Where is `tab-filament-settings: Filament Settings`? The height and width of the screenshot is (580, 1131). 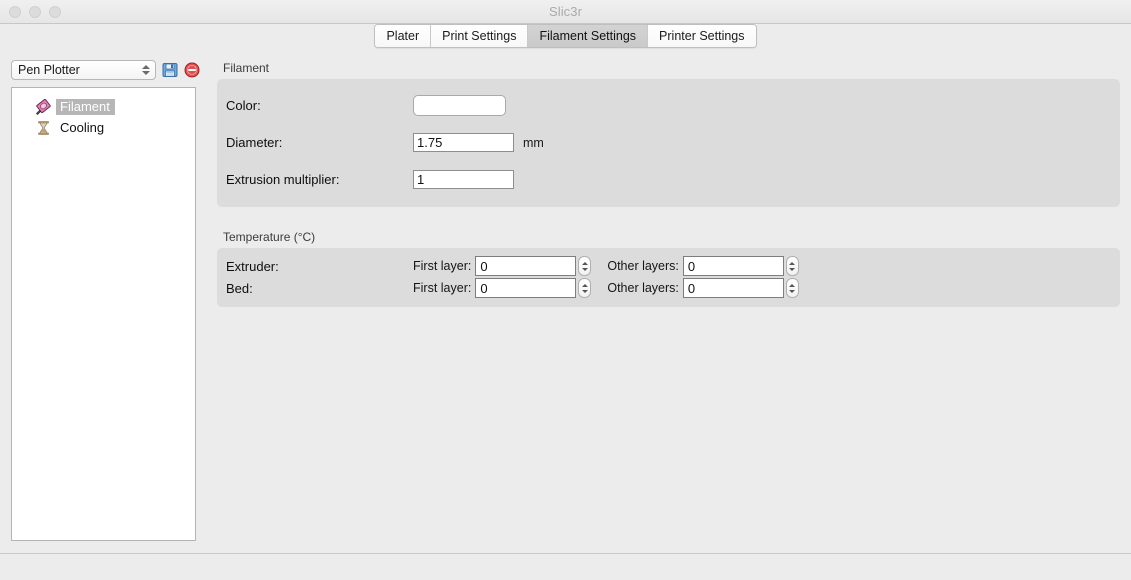
tab-filament-settings: Filament Settings is located at coordinates (588, 36).